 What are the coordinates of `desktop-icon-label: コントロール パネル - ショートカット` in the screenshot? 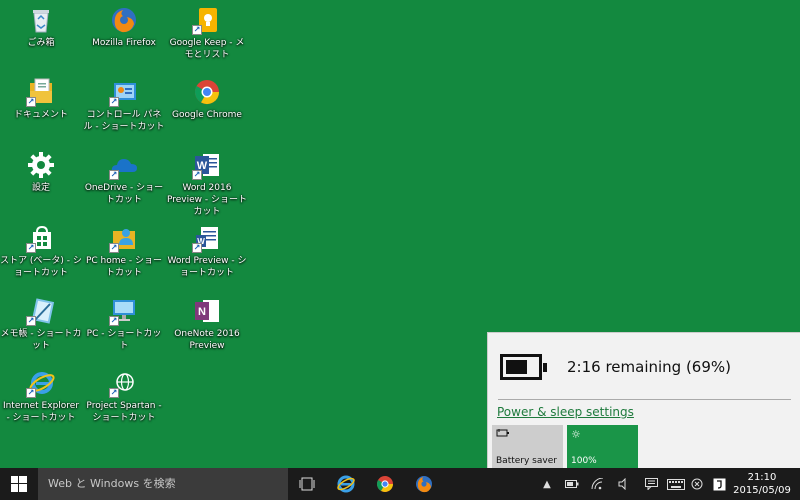 It's located at (124, 121).